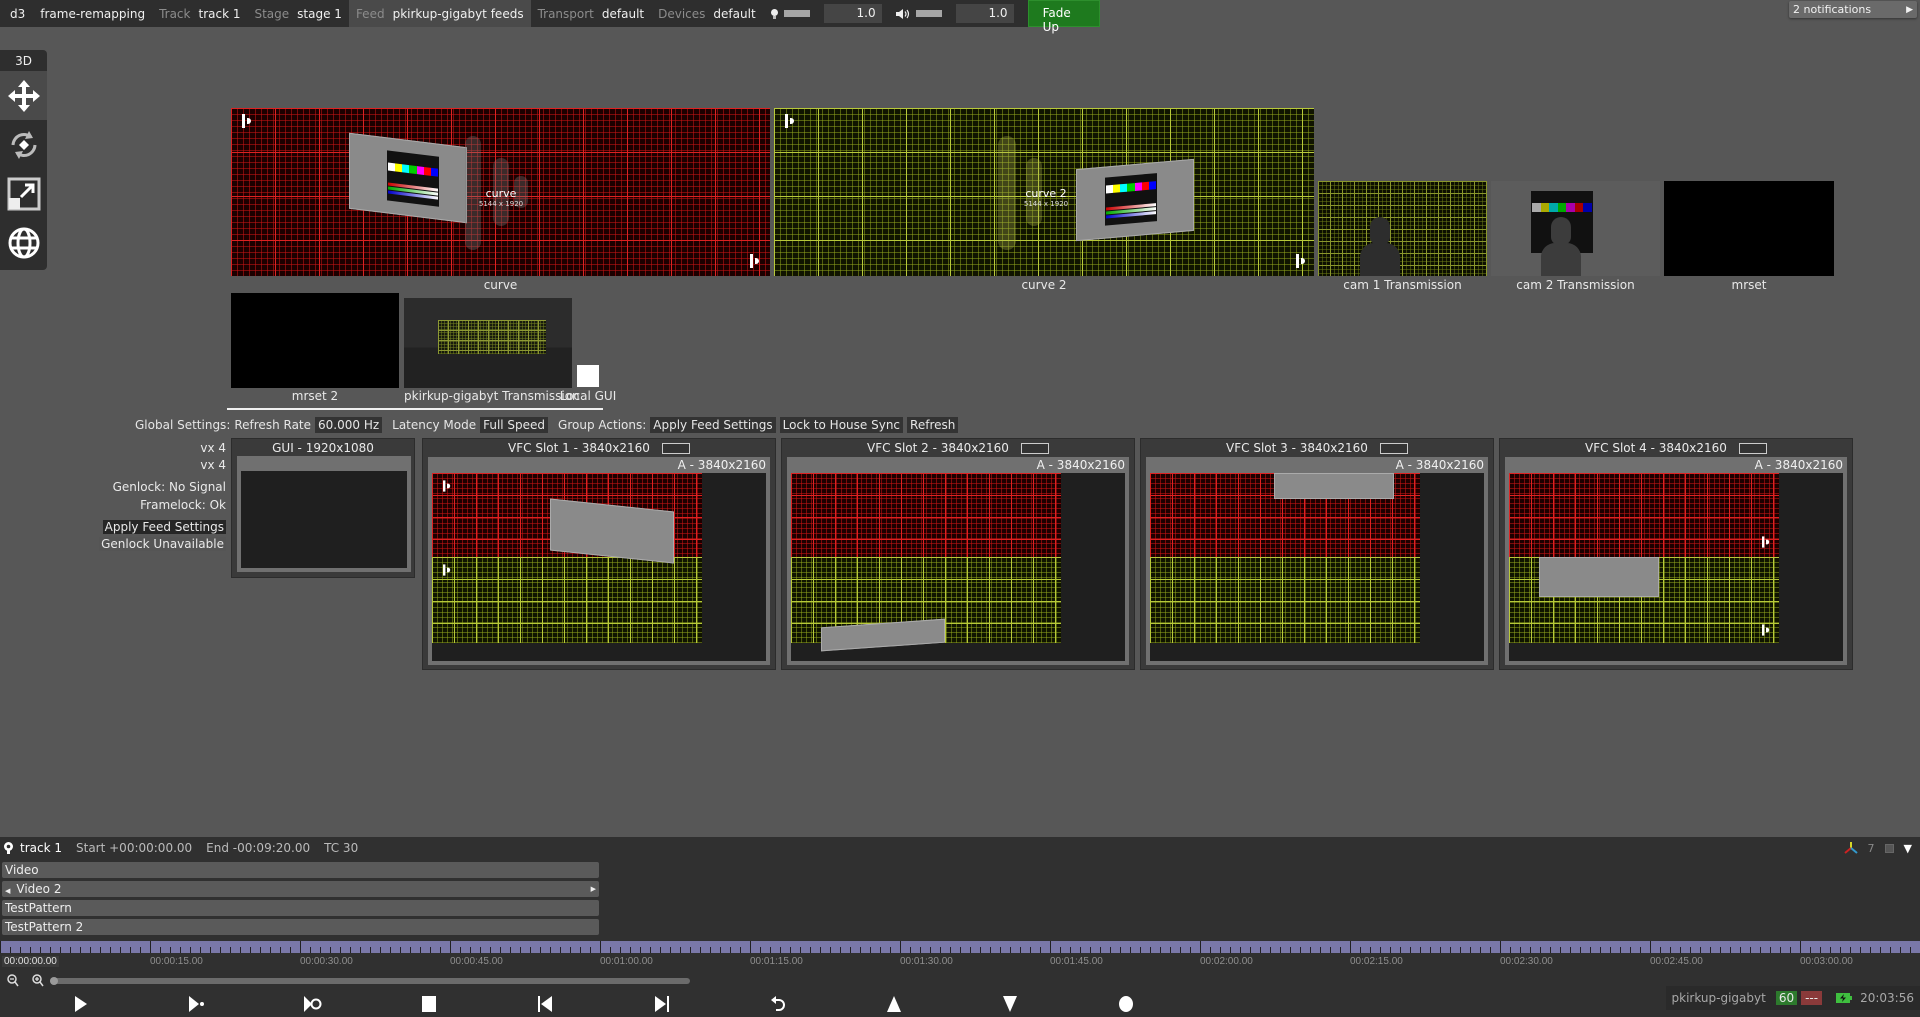  What do you see at coordinates (713, 425) in the screenshot?
I see `apply-feed-settings-button: Apply Feed Settings` at bounding box center [713, 425].